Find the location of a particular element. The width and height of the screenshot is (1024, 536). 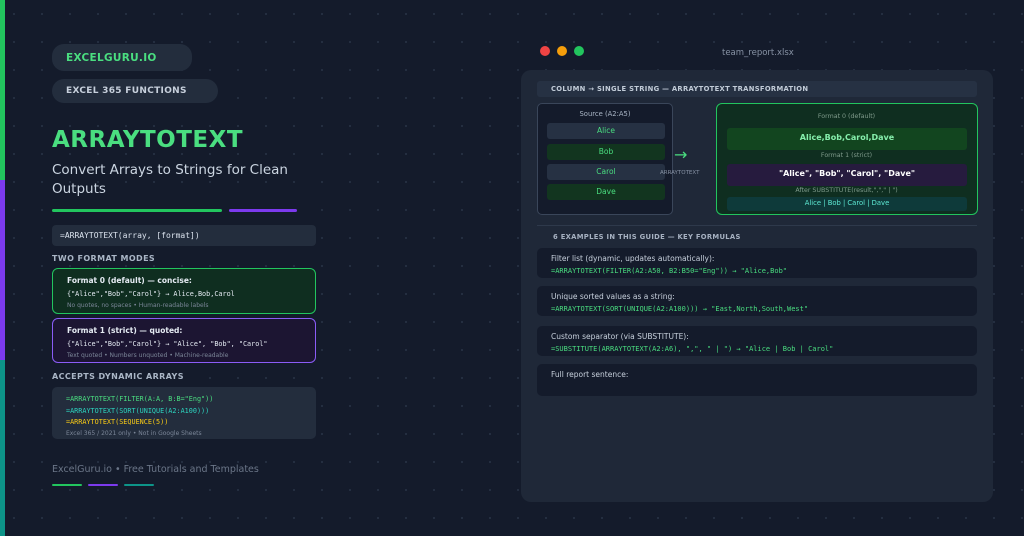

format-1-caption: Format 1 (strict) is located at coordinates (846, 155).